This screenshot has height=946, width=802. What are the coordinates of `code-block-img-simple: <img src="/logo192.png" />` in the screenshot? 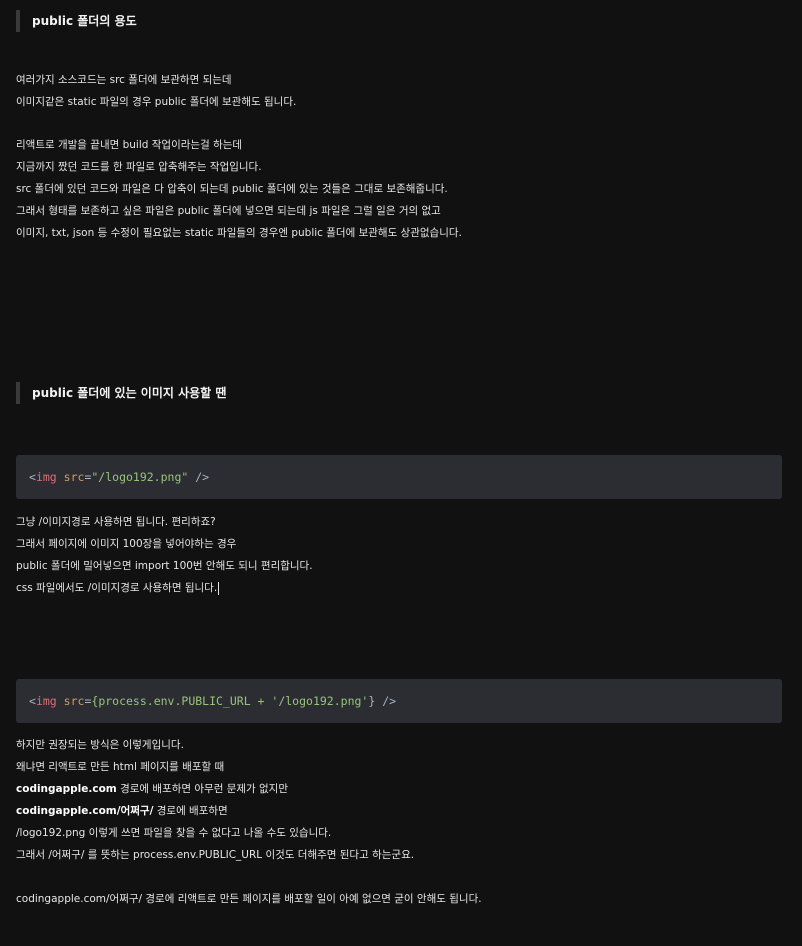 It's located at (399, 477).